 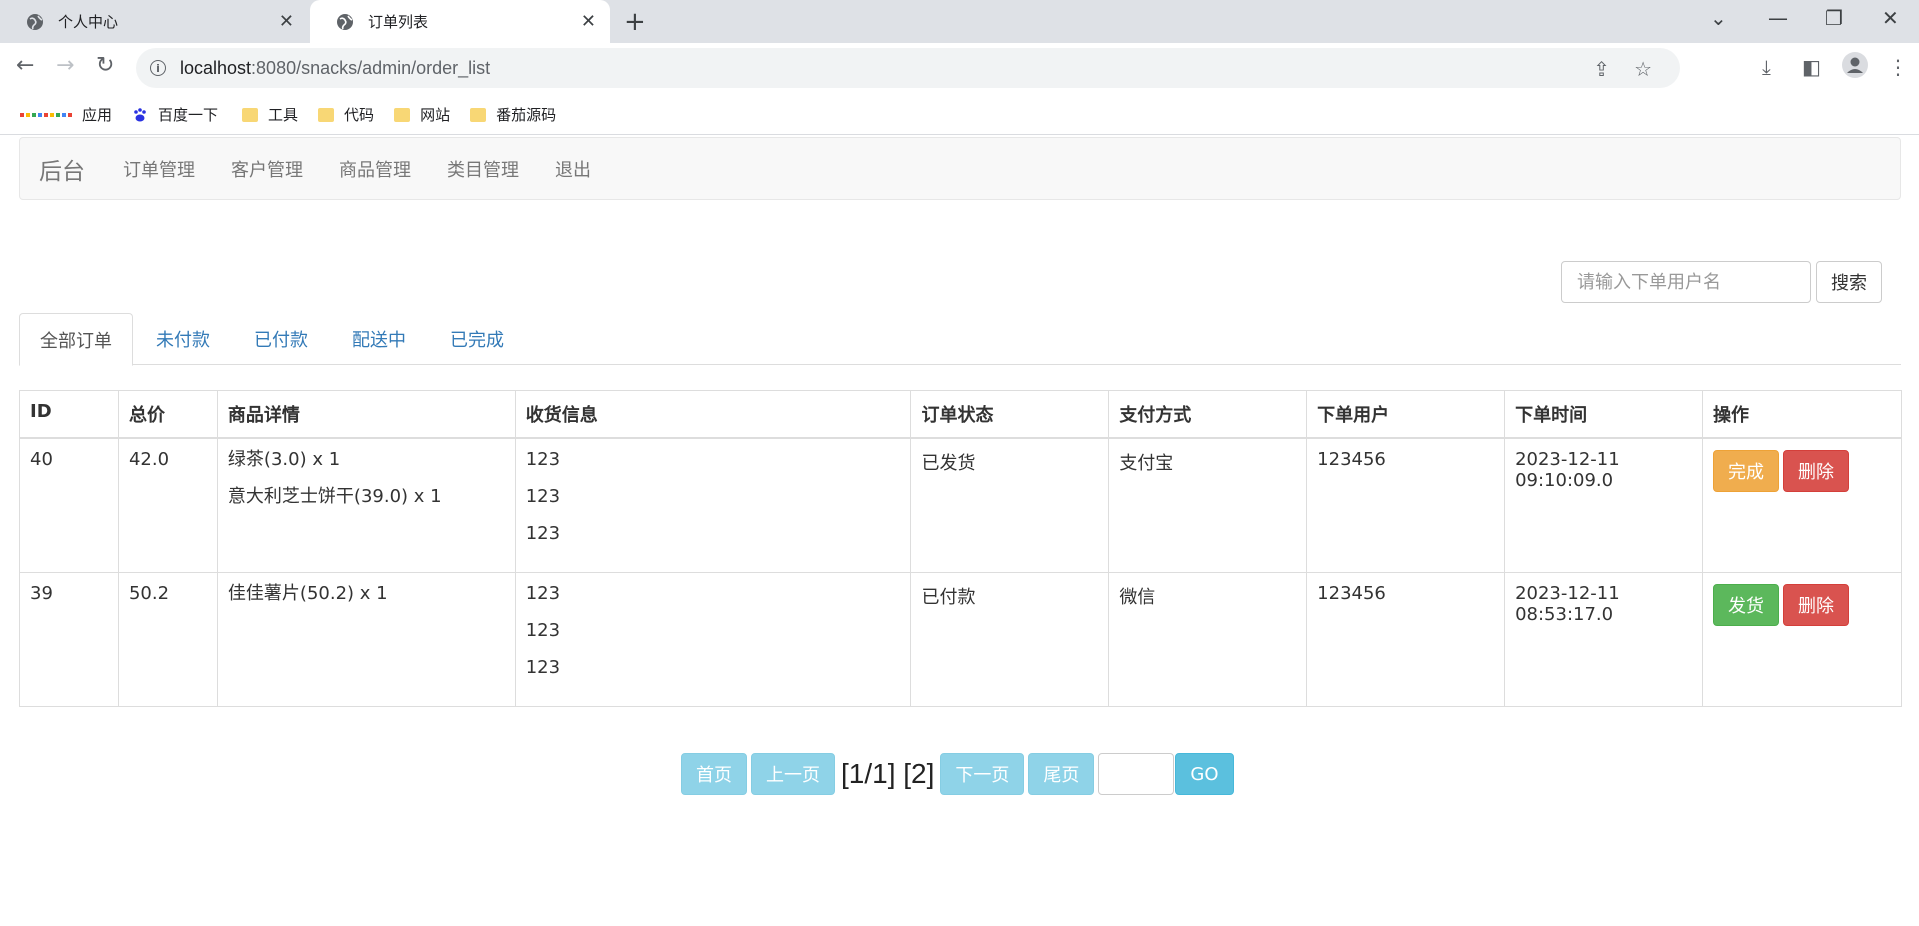 What do you see at coordinates (513, 114) in the screenshot?
I see `bookmark-folder-source: 番茄源码` at bounding box center [513, 114].